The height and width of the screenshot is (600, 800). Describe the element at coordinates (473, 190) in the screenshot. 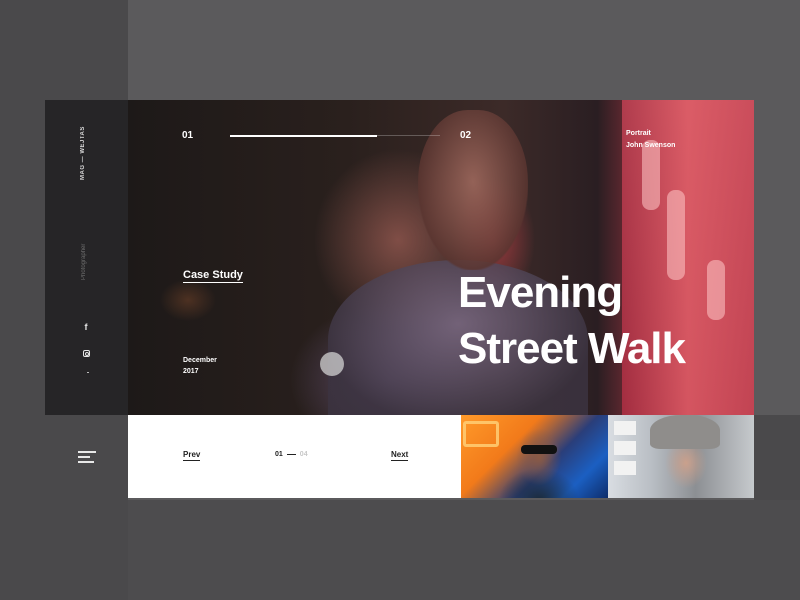

I see `portrait-subject-head` at that location.